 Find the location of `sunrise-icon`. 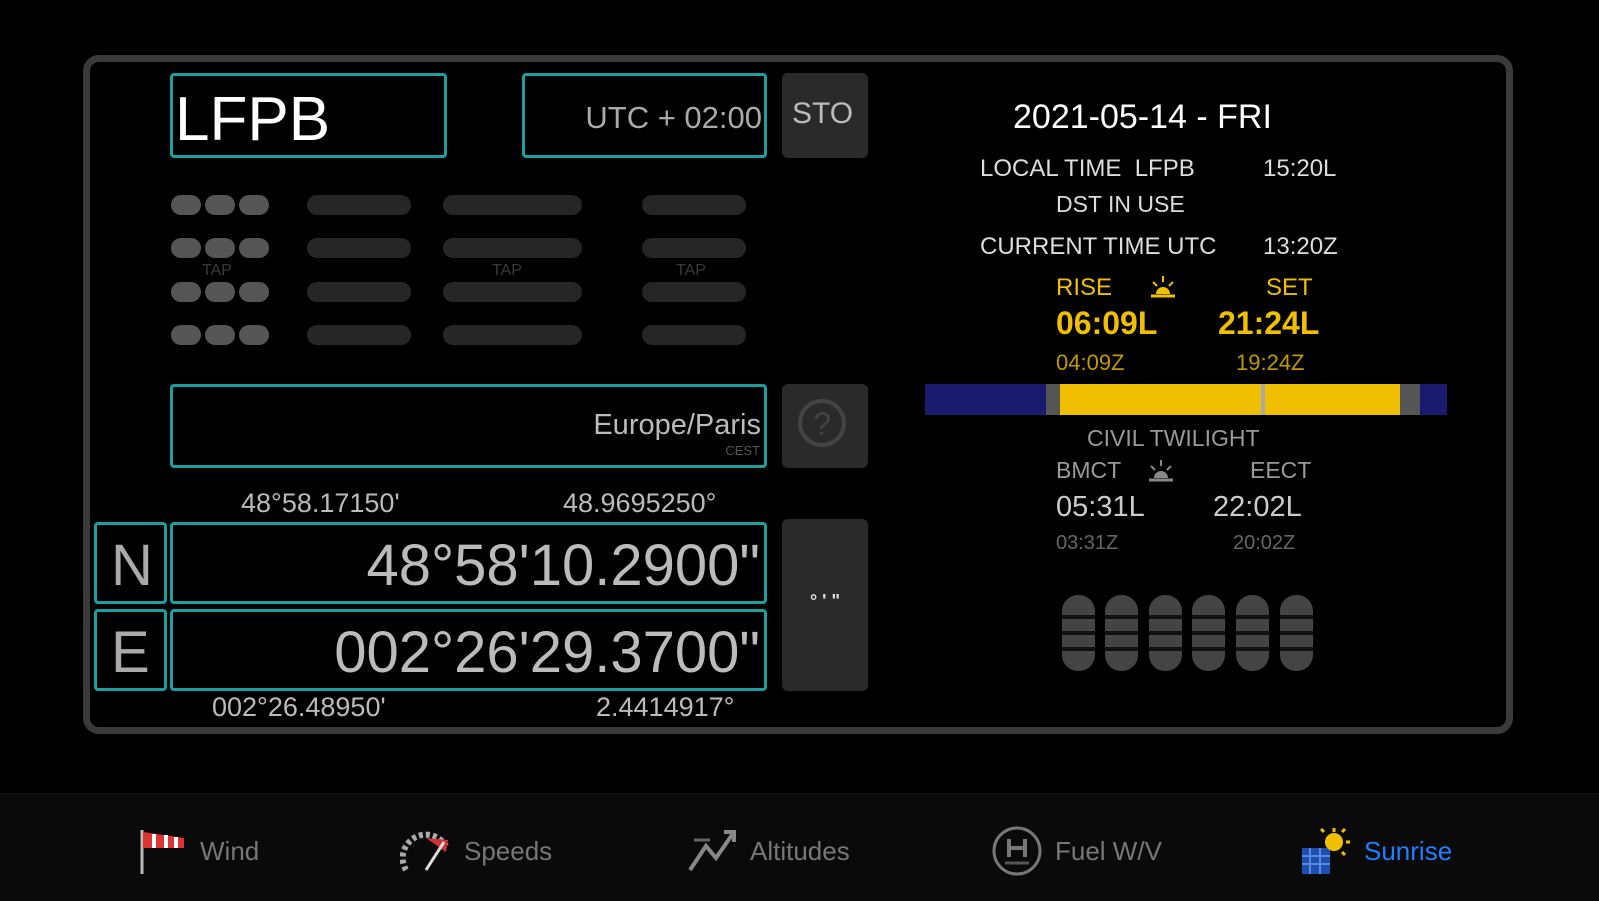

sunrise-icon is located at coordinates (1326, 851).